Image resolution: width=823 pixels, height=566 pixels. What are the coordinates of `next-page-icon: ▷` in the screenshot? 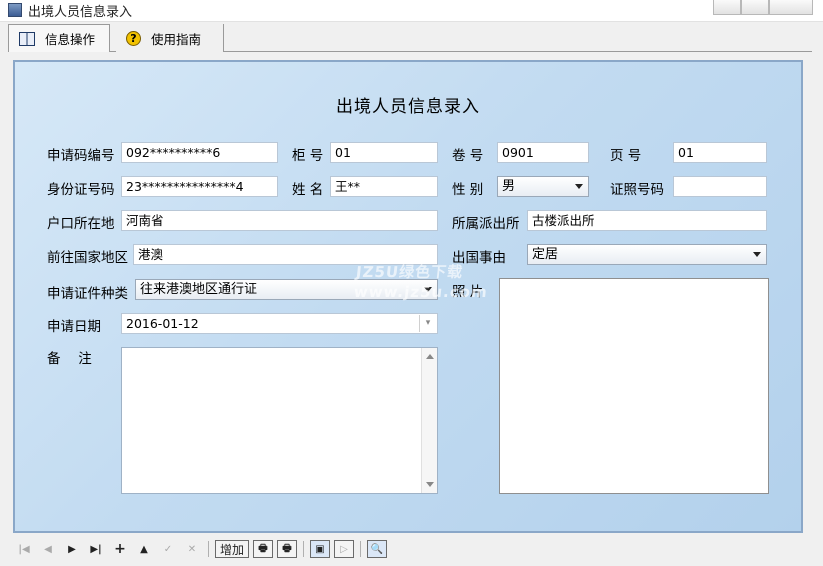 It's located at (344, 549).